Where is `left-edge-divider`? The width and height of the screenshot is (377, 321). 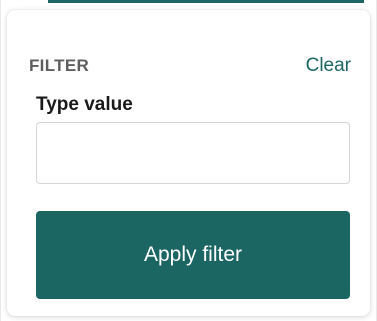 left-edge-divider is located at coordinates (0, 160).